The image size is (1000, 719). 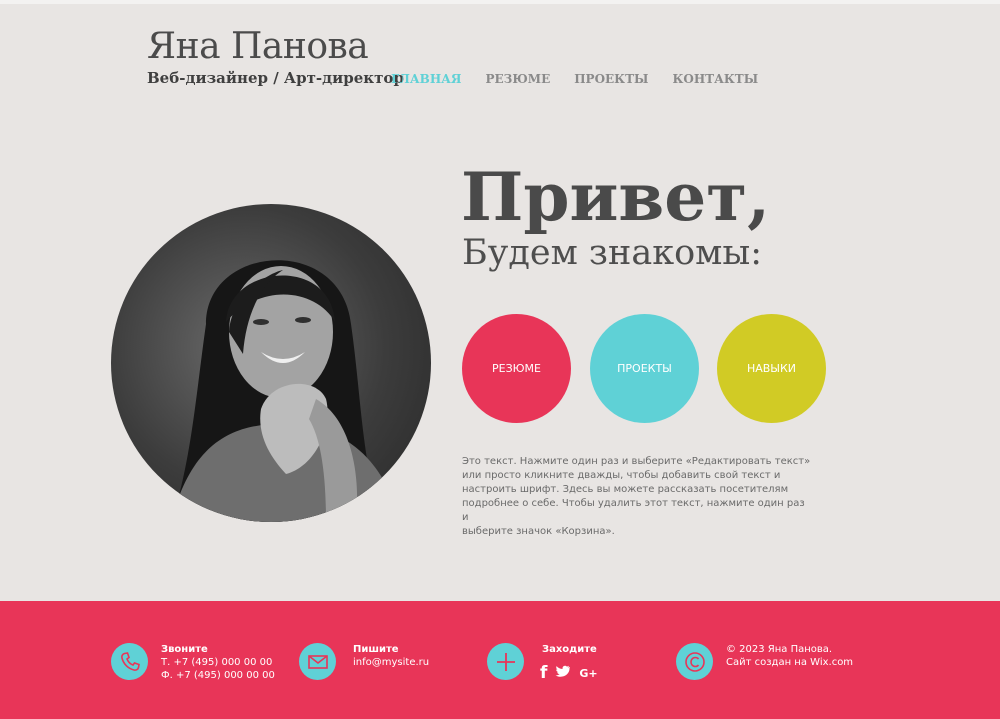 What do you see at coordinates (779, 649) in the screenshot?
I see `copyright-line: © 2023 Яна Панова.` at bounding box center [779, 649].